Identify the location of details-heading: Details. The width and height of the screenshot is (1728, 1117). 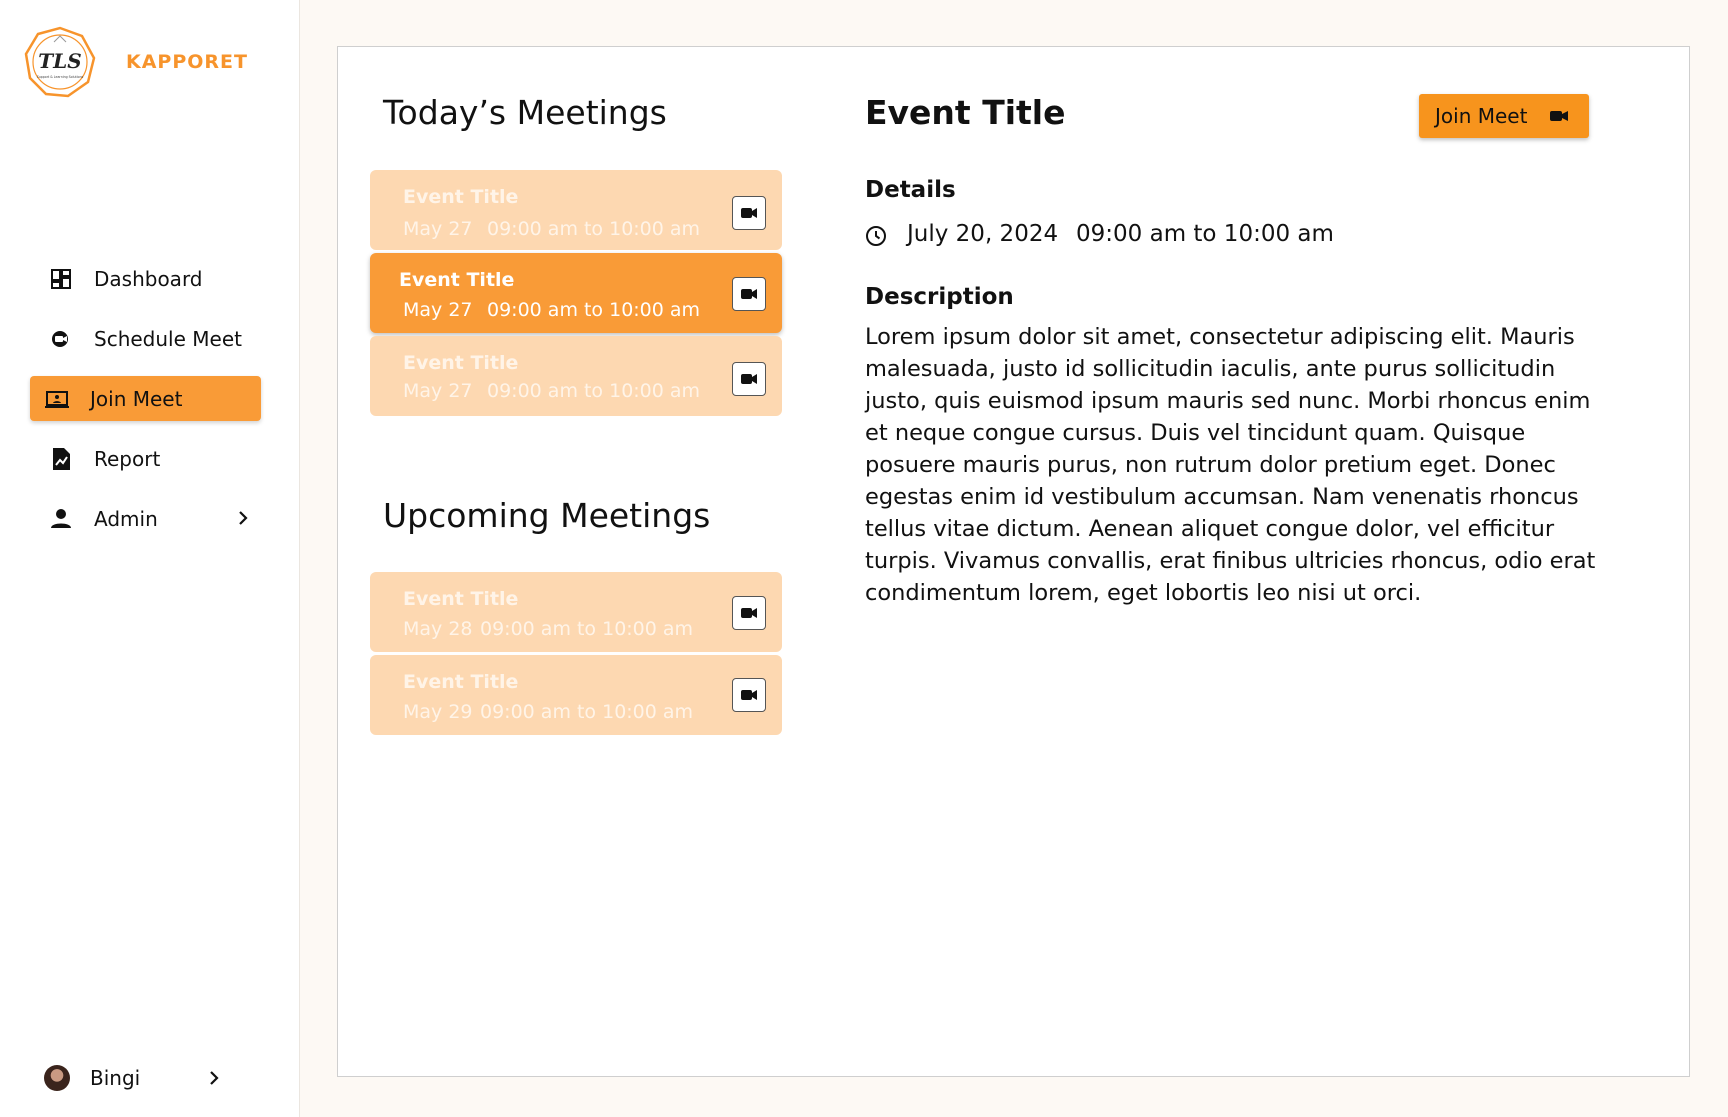
(910, 190).